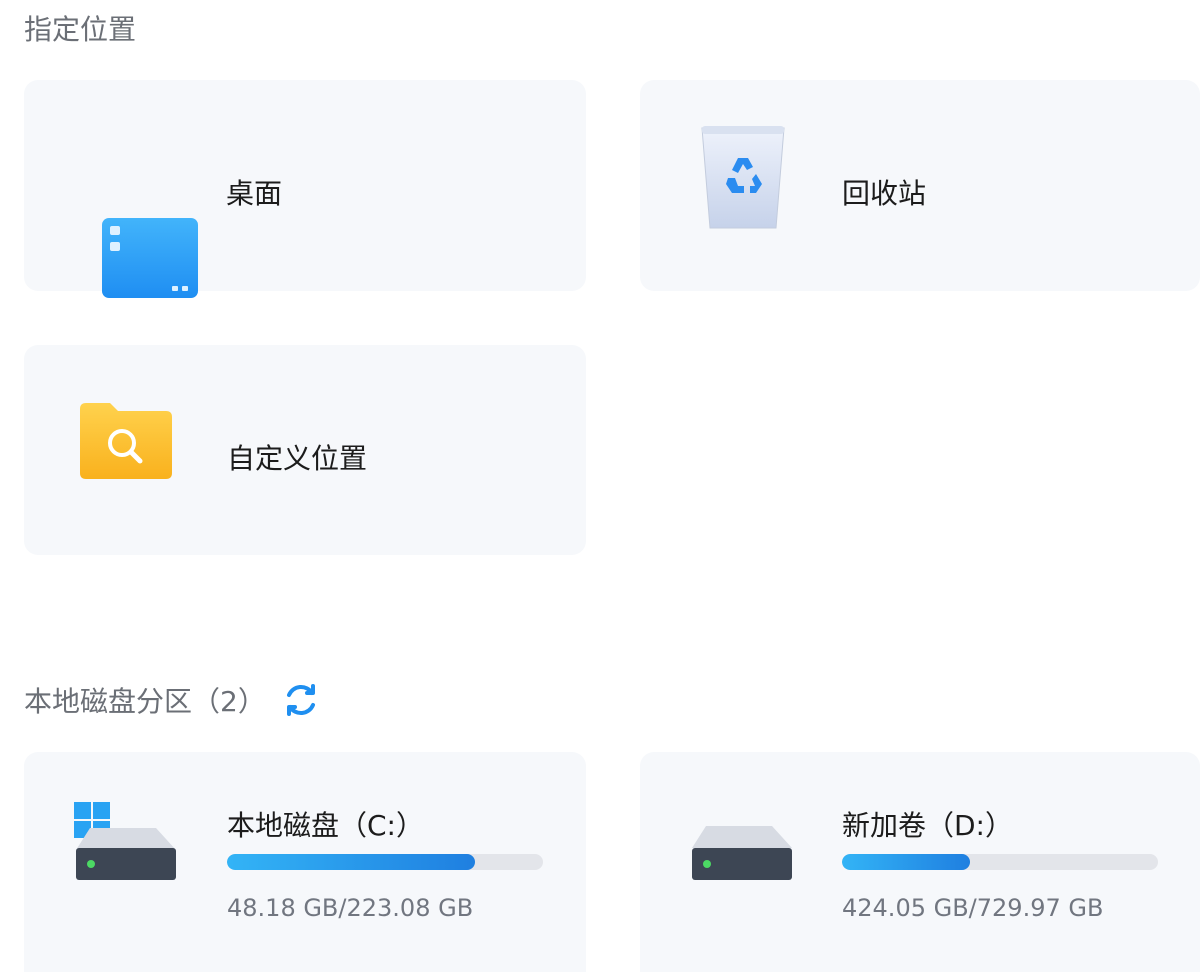 This screenshot has height=972, width=1200. What do you see at coordinates (254, 193) in the screenshot?
I see `location-label-desktop: 桌面` at bounding box center [254, 193].